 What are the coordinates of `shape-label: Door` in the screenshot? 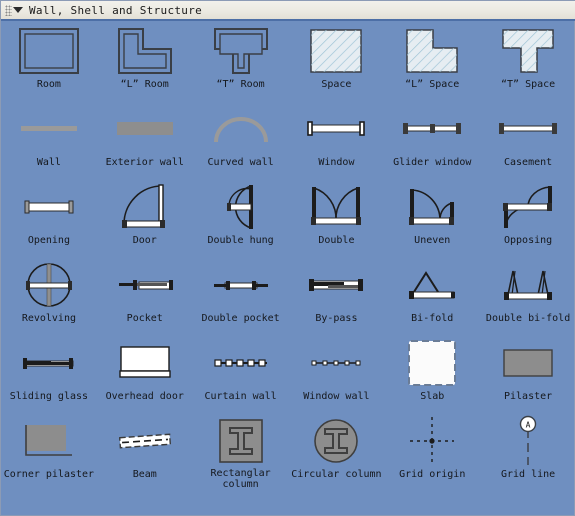 It's located at (144, 240).